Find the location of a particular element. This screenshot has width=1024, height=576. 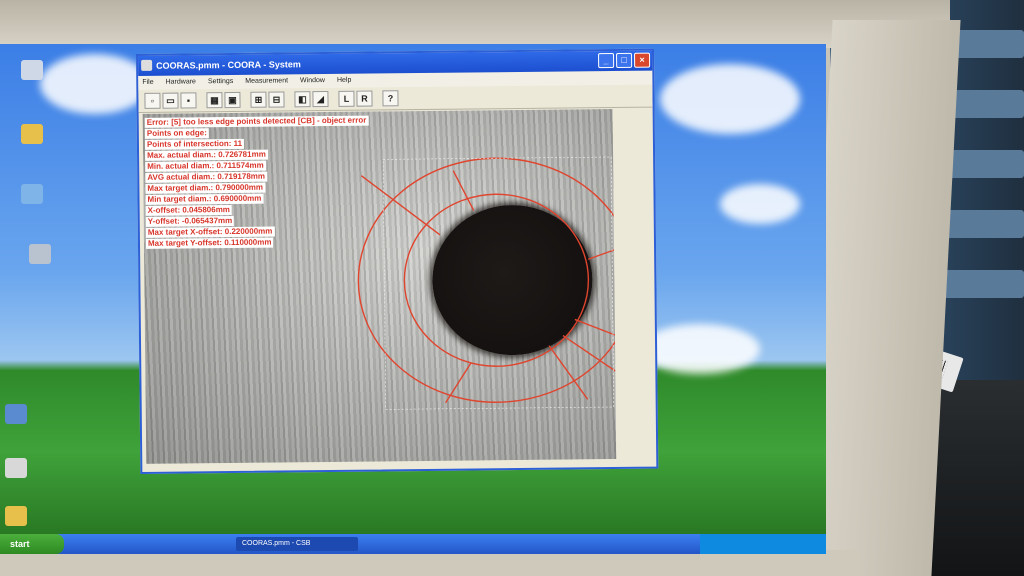

app-icon is located at coordinates (147, 65).